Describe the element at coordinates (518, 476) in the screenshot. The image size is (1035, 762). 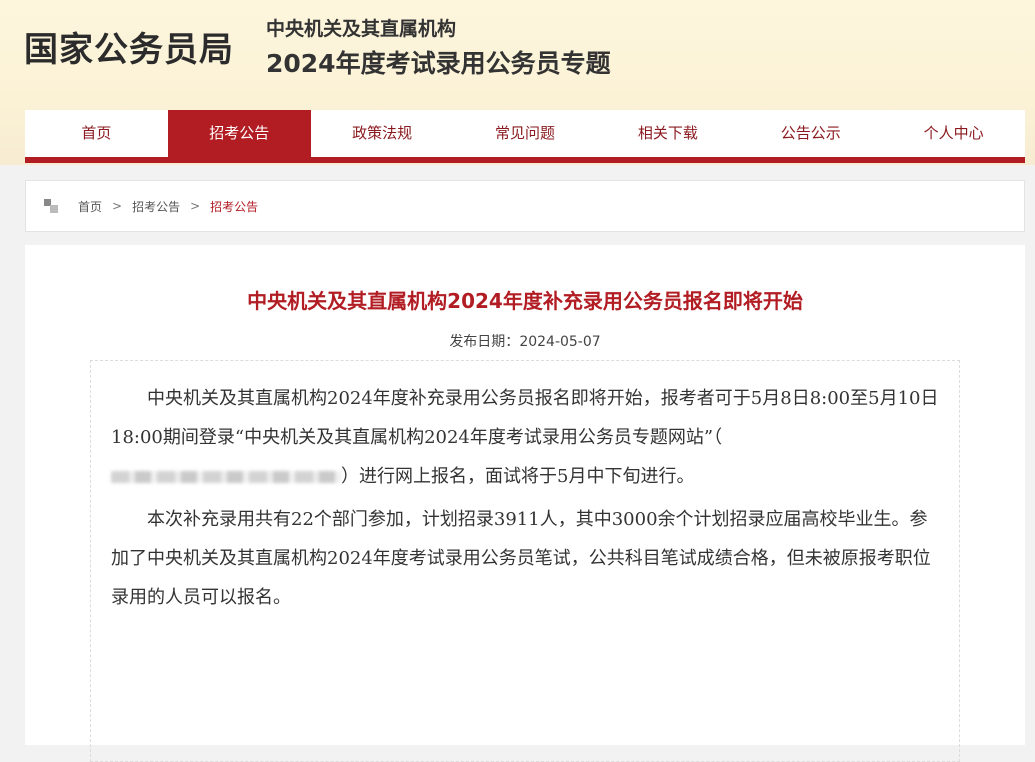
I see `paragraph-text: ）进行网上报名，面试将于5月中下旬进行。` at that location.